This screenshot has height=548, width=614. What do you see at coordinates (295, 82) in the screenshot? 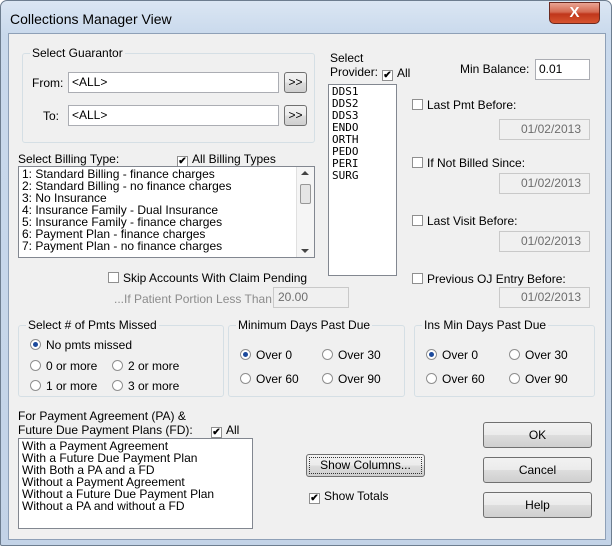
I see `guarantor-from-browse-button: >>` at bounding box center [295, 82].